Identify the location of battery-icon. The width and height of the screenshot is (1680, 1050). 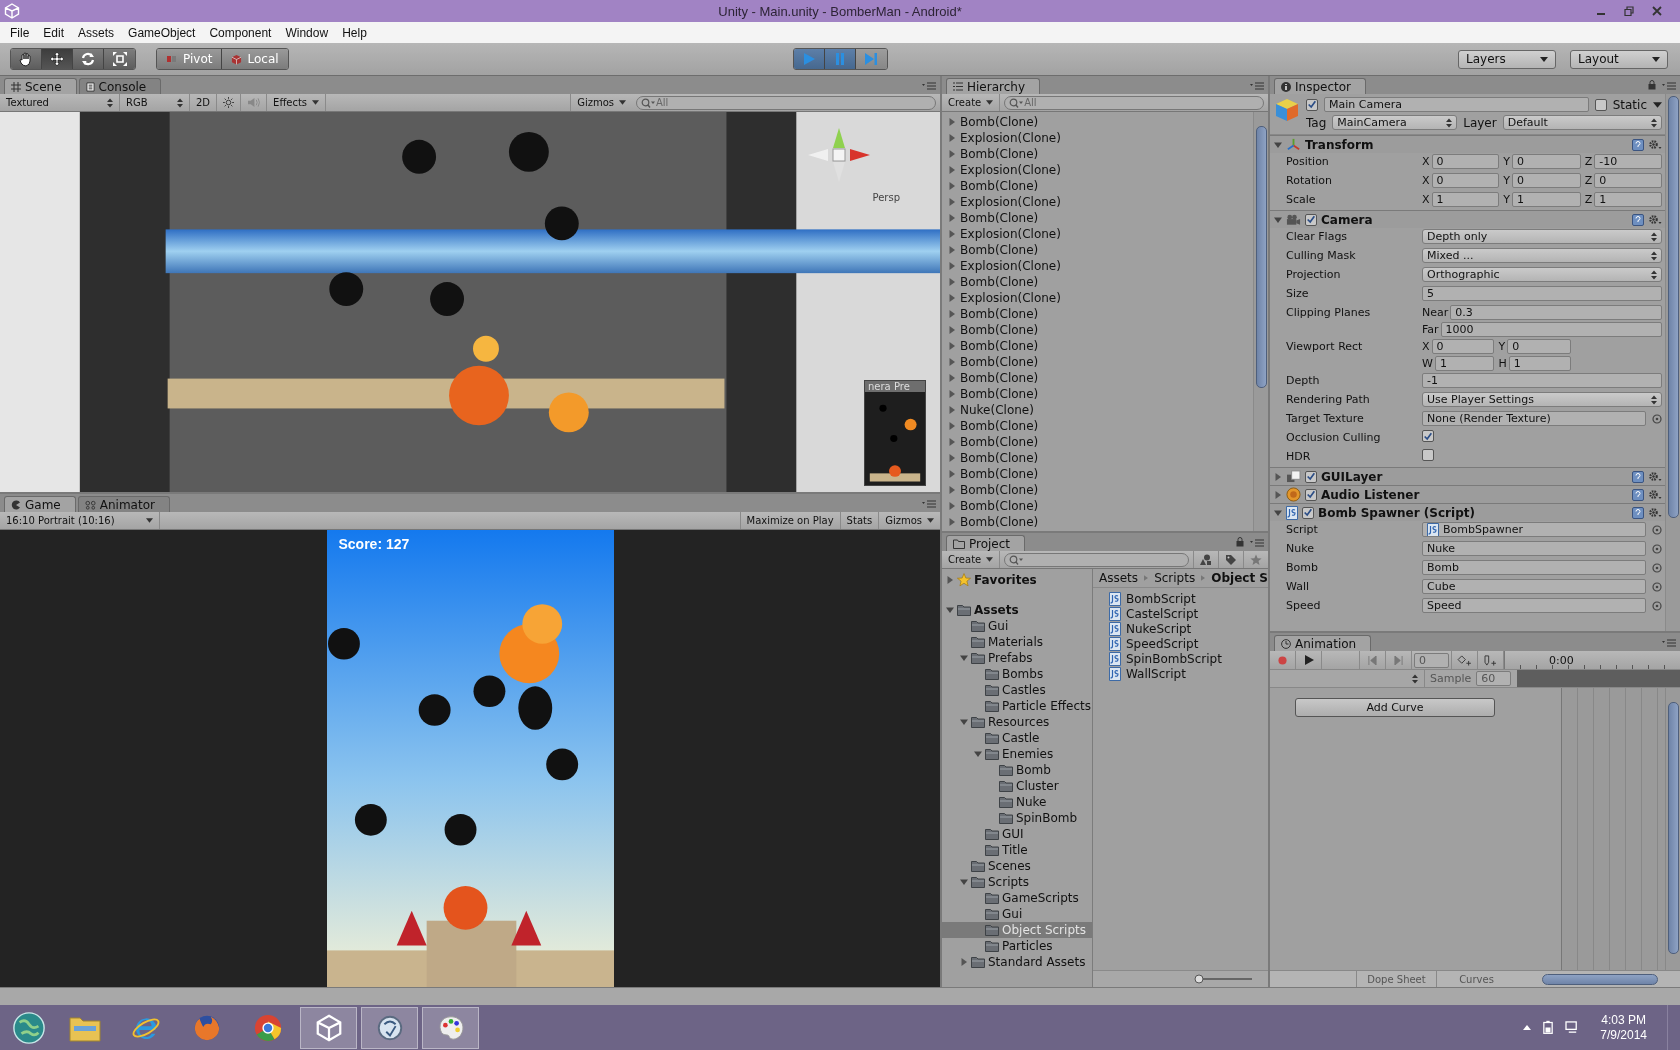
(1548, 1027).